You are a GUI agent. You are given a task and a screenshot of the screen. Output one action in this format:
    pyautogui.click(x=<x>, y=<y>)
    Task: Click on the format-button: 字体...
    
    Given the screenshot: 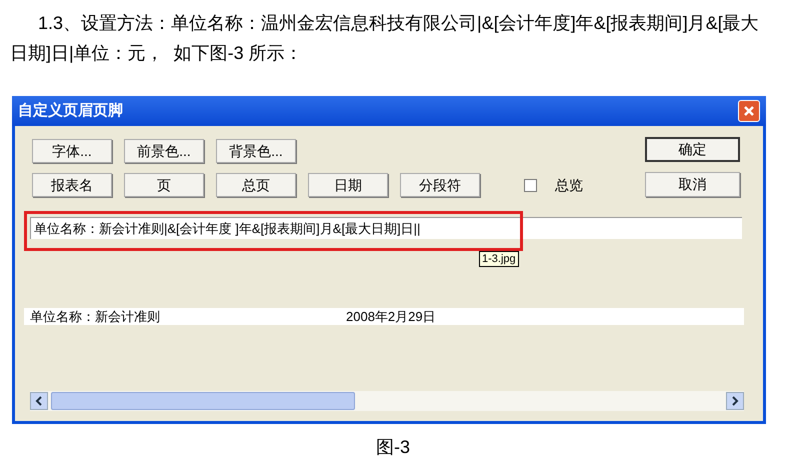 What is the action you would take?
    pyautogui.click(x=72, y=151)
    